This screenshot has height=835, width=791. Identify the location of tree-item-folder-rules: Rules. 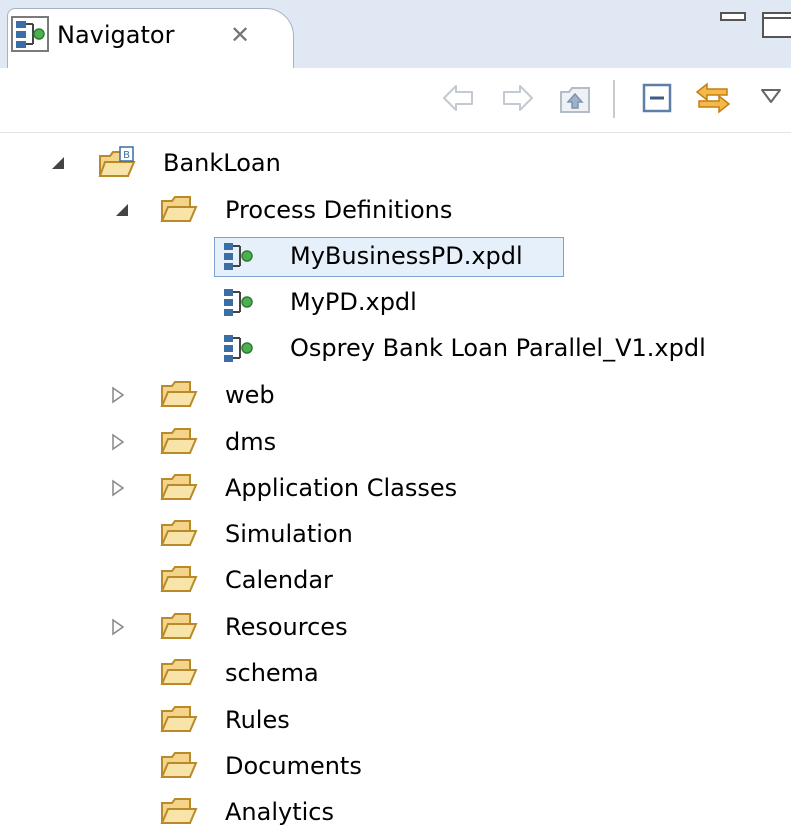
(395, 721).